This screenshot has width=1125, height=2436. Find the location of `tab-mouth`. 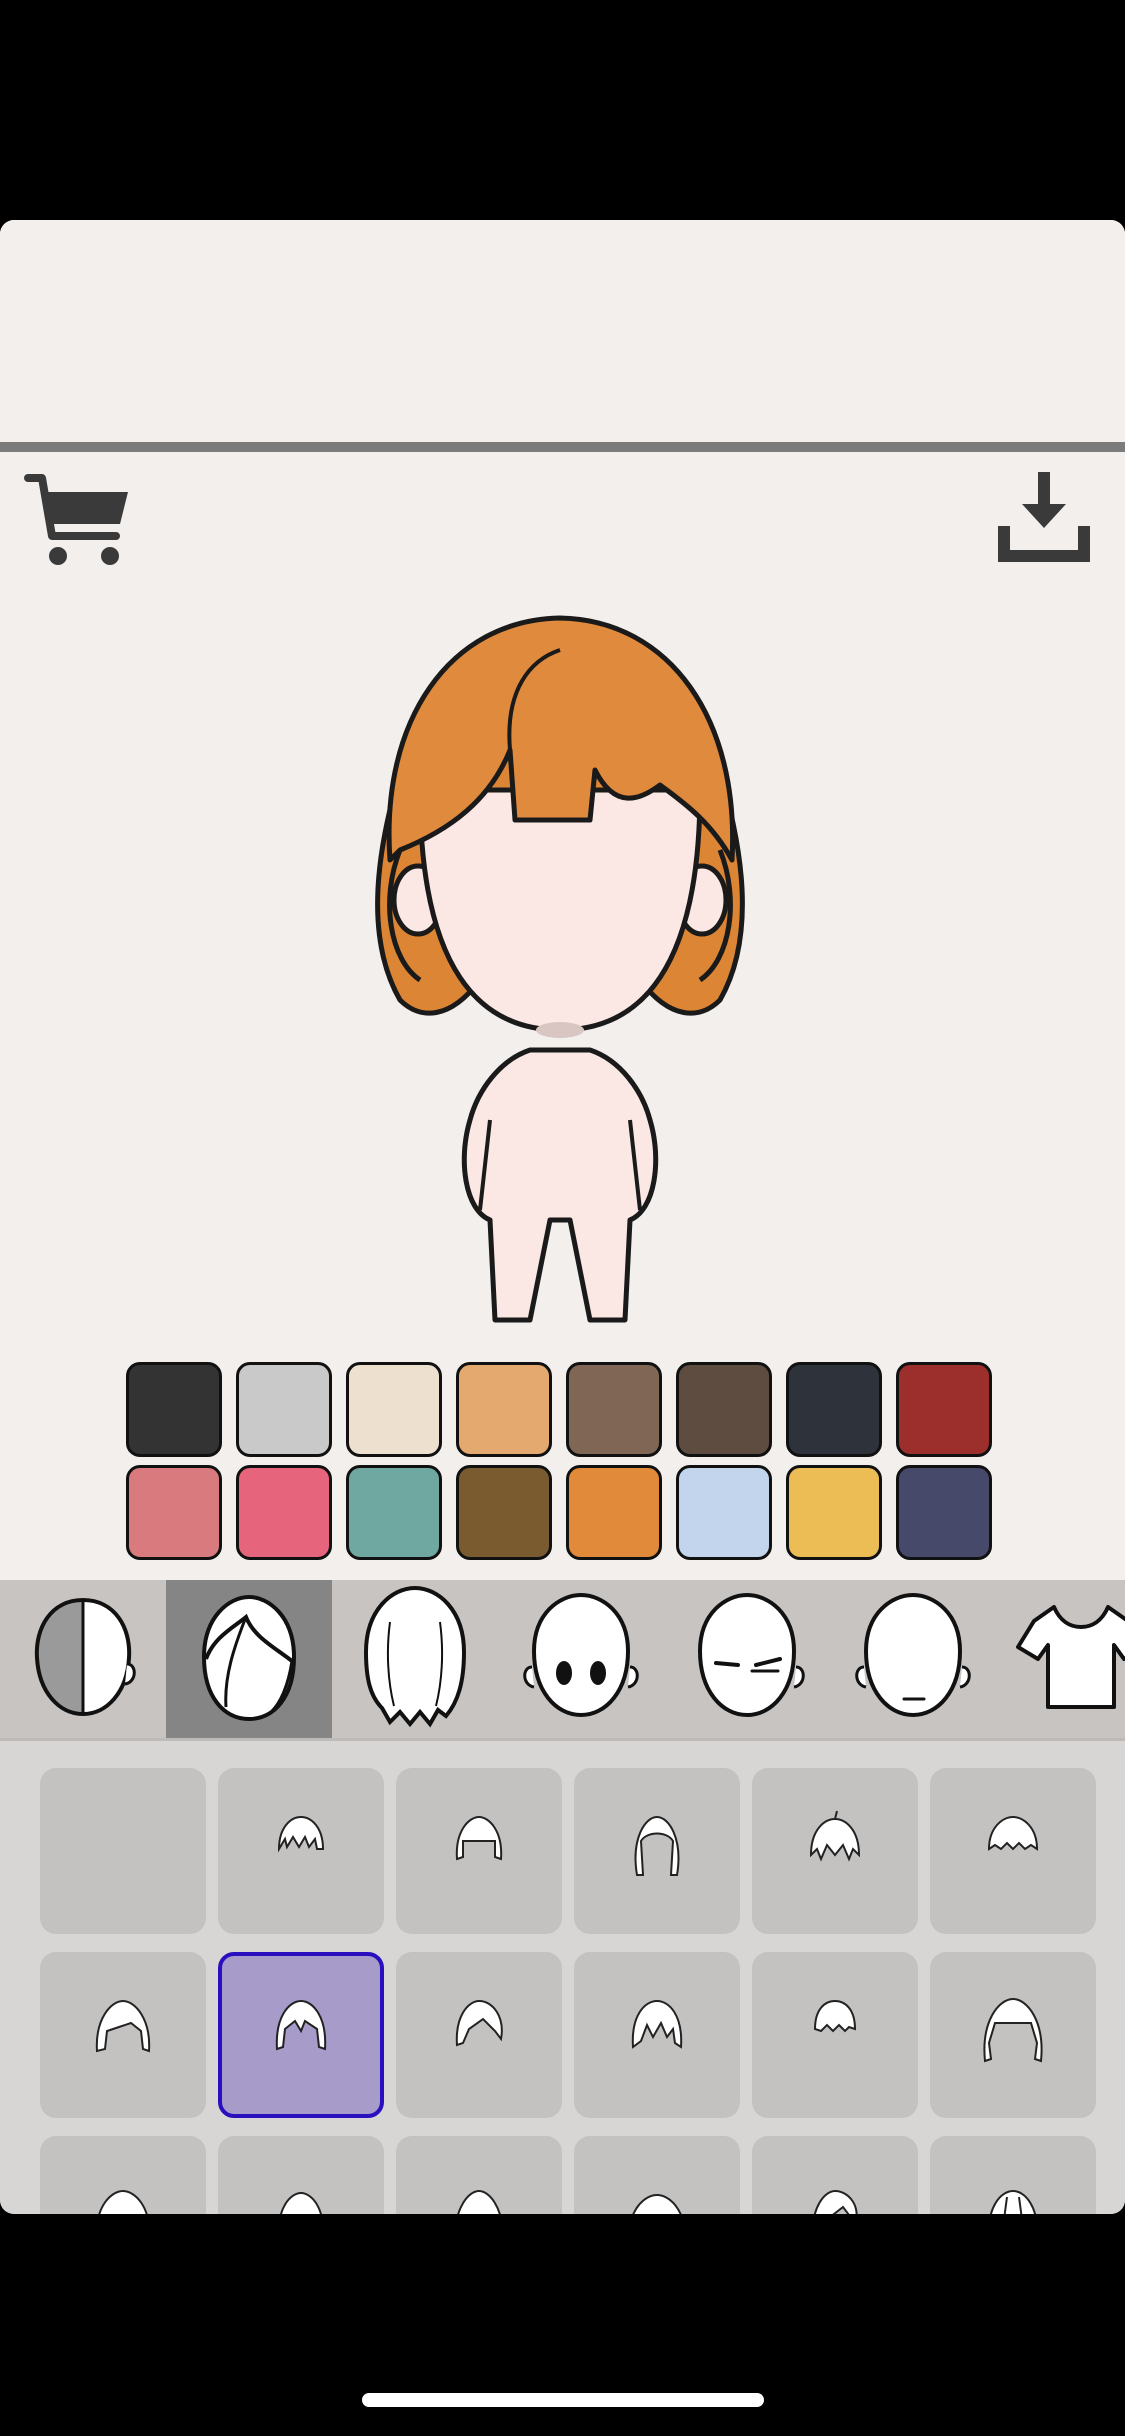

tab-mouth is located at coordinates (913, 1659).